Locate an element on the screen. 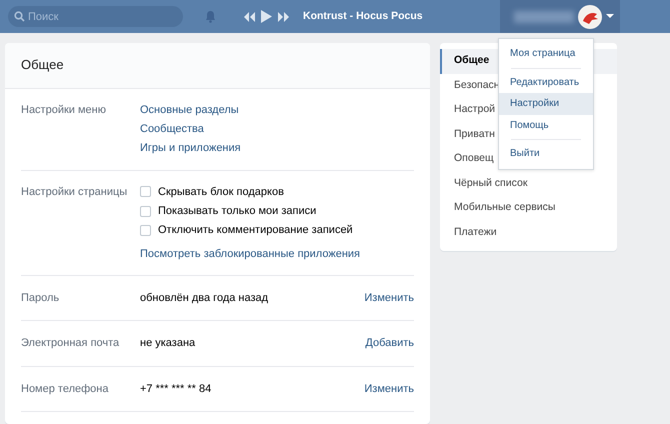 The height and width of the screenshot is (424, 670). caret-icon is located at coordinates (610, 16).